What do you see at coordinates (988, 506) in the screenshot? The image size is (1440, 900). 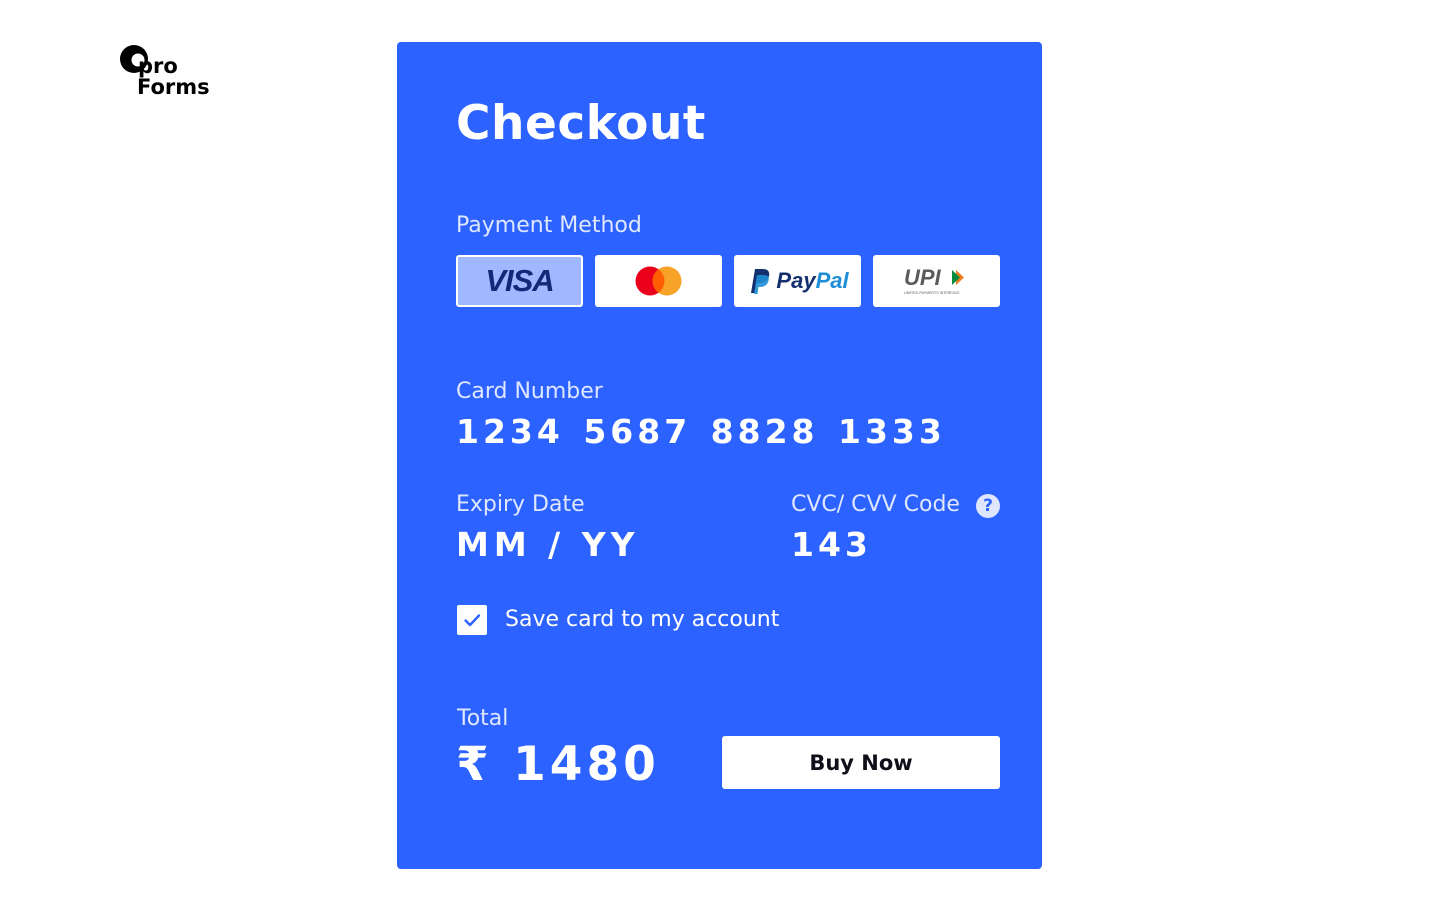 I see `help-icon: ?` at bounding box center [988, 506].